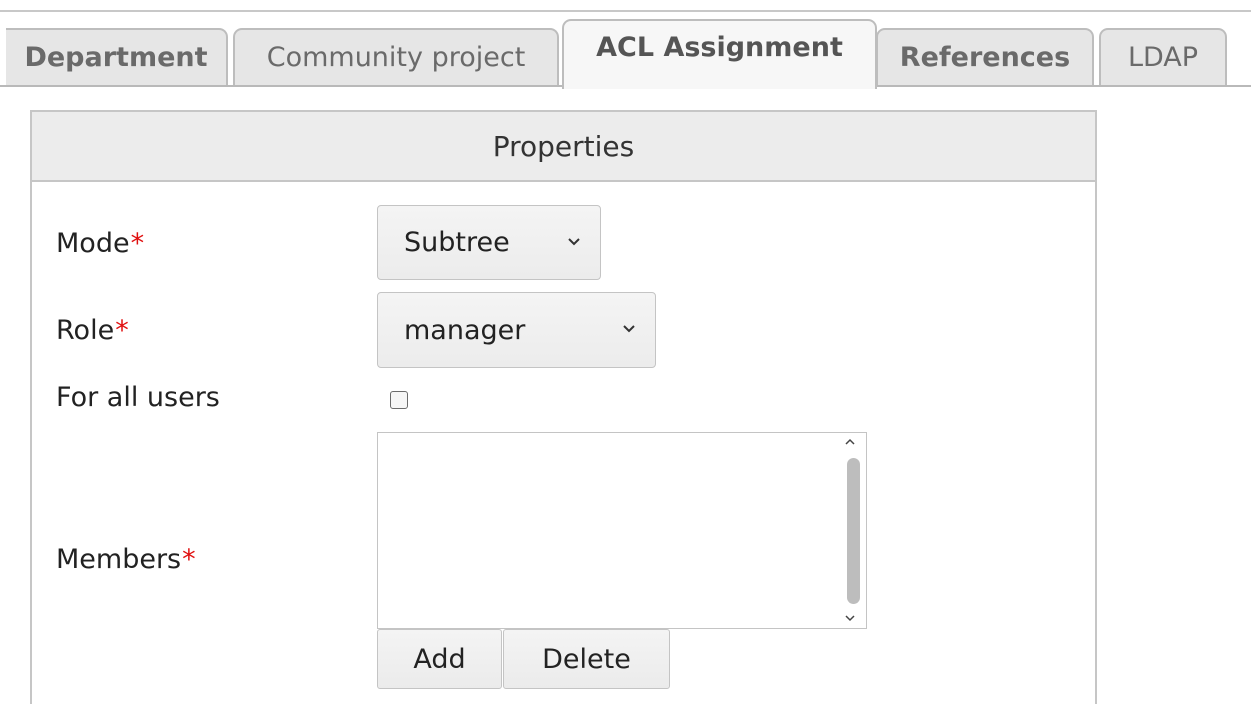  Describe the element at coordinates (465, 330) in the screenshot. I see `role-select-value: manager` at that location.